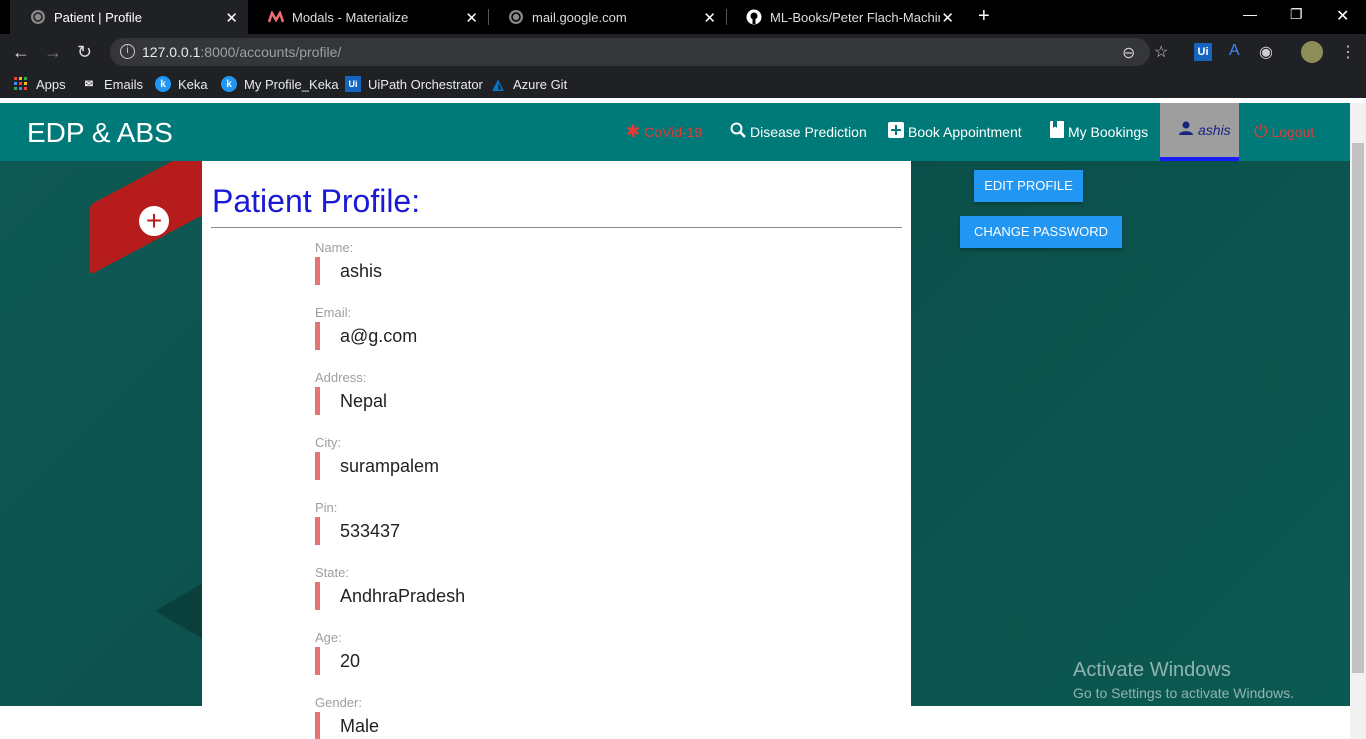 The image size is (1366, 739). What do you see at coordinates (84, 52) in the screenshot?
I see `reload-icon: ↻` at bounding box center [84, 52].